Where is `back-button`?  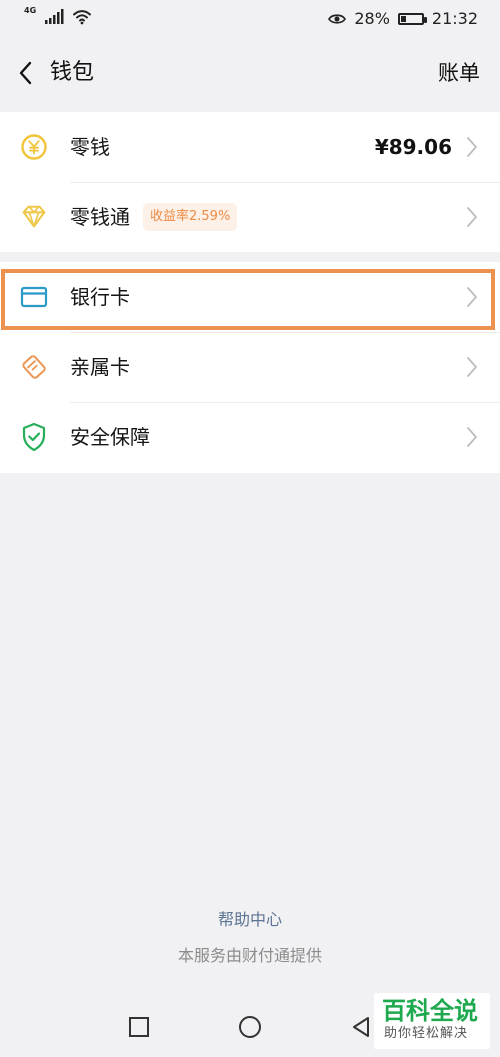 back-button is located at coordinates (26, 73).